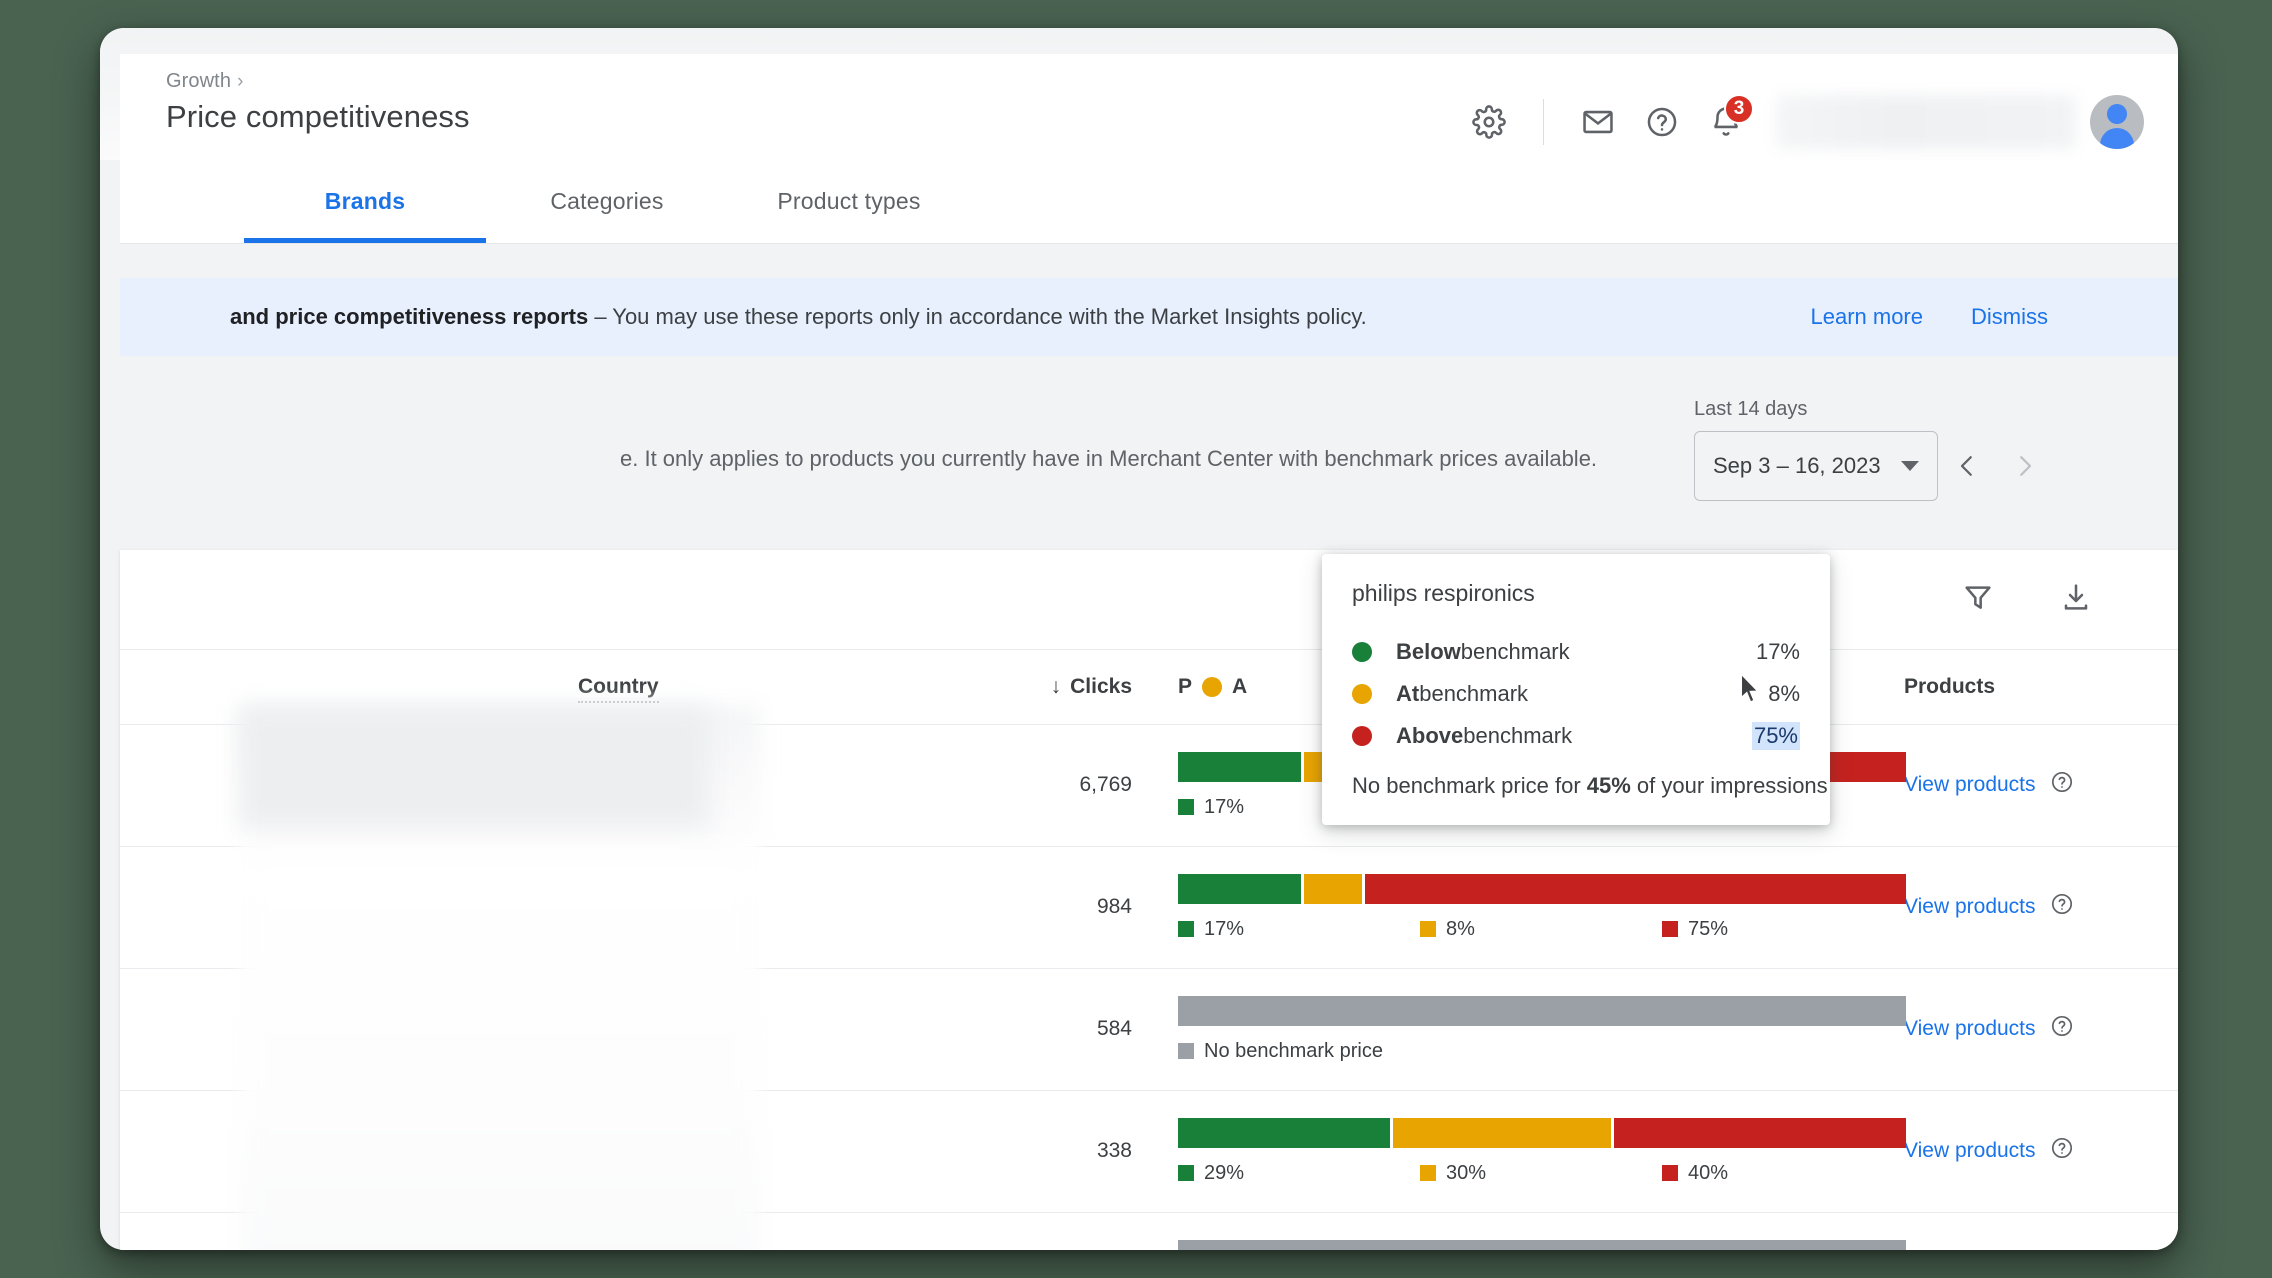 This screenshot has width=2272, height=1278. Describe the element at coordinates (1950, 686) in the screenshot. I see `th-products-label: Products` at that location.